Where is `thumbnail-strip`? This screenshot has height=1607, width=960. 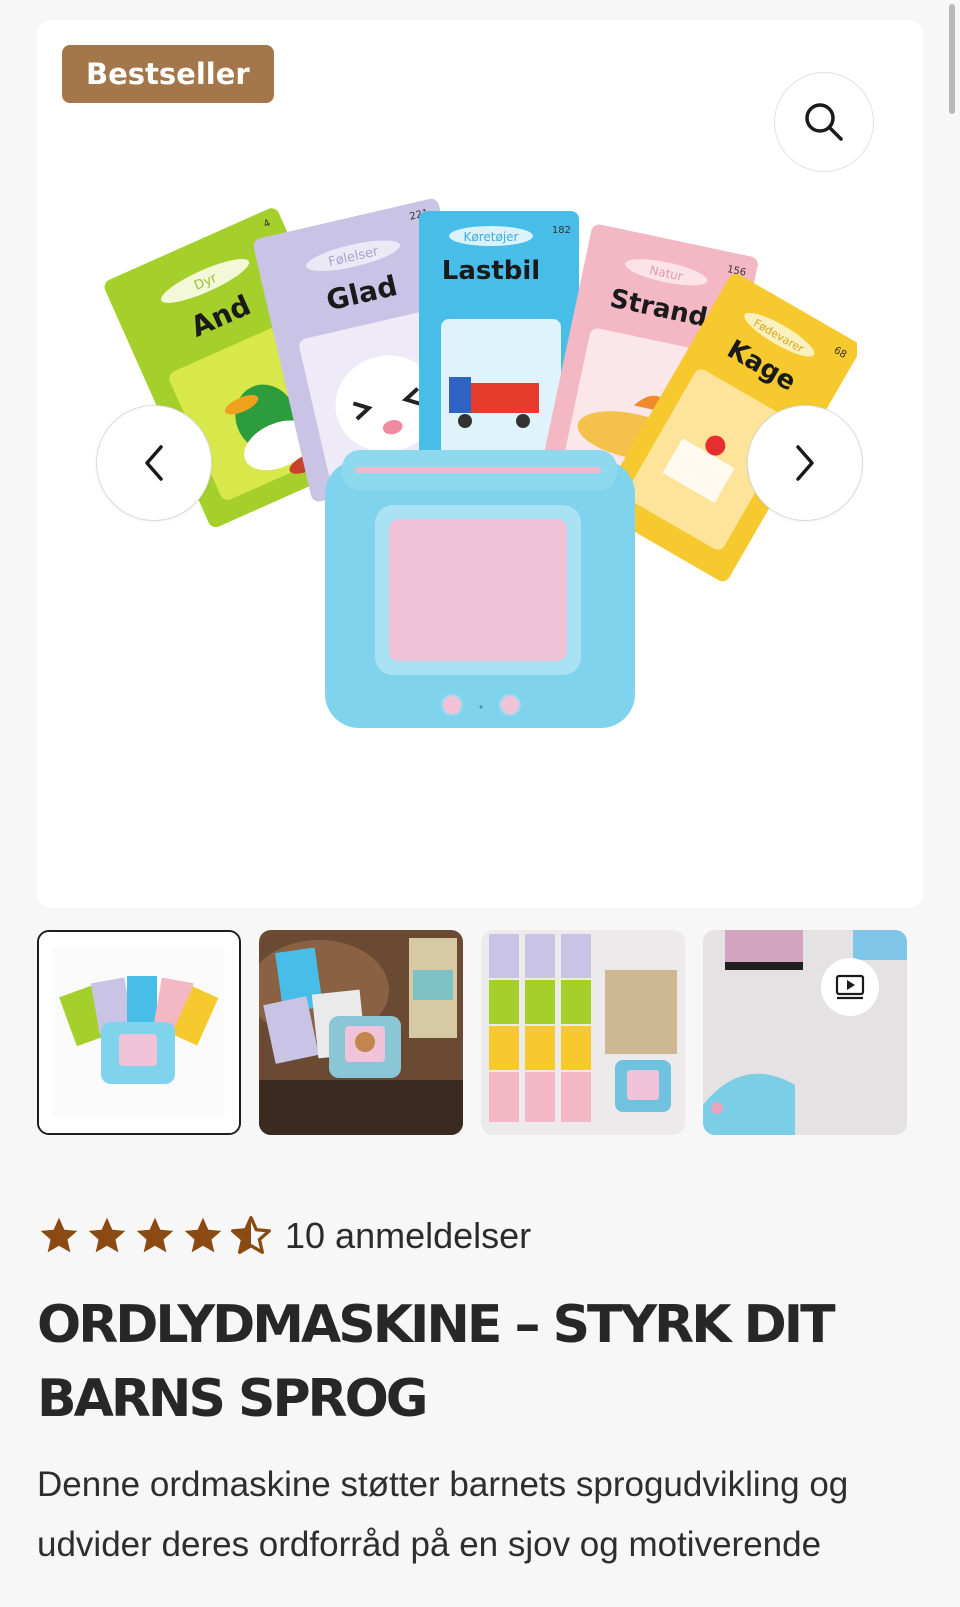
thumbnail-strip is located at coordinates (480, 1032).